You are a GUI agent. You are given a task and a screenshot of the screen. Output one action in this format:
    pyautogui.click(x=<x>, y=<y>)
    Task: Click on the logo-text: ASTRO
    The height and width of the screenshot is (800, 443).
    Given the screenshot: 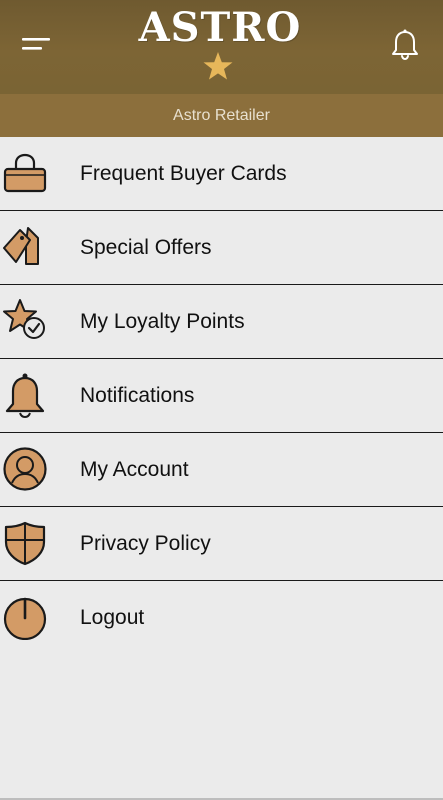 What is the action you would take?
    pyautogui.click(x=220, y=27)
    